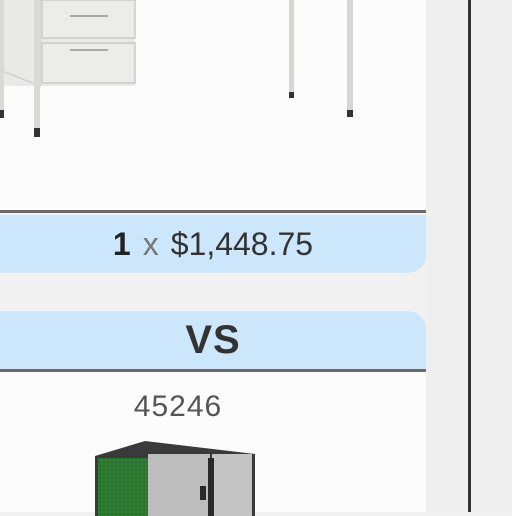 Image resolution: width=512 pixels, height=516 pixels. What do you see at coordinates (178, 406) in the screenshot?
I see `product-id: 45246` at bounding box center [178, 406].